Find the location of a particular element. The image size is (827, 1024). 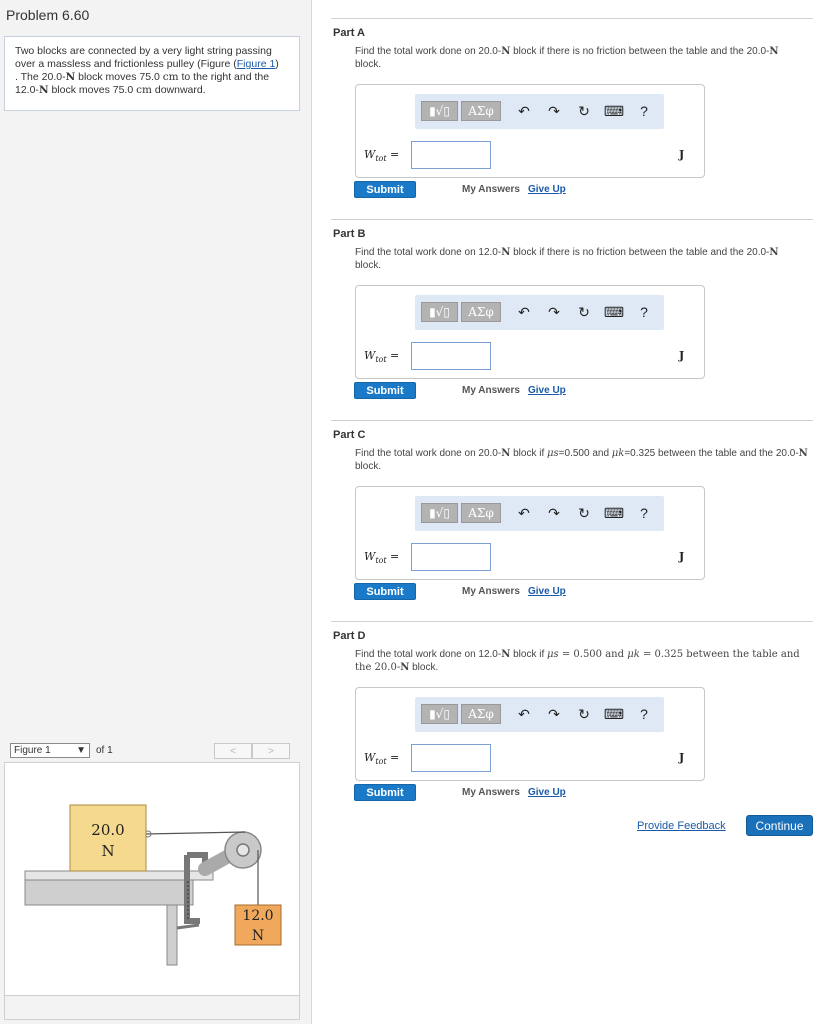

pulley-axle is located at coordinates (243, 850).